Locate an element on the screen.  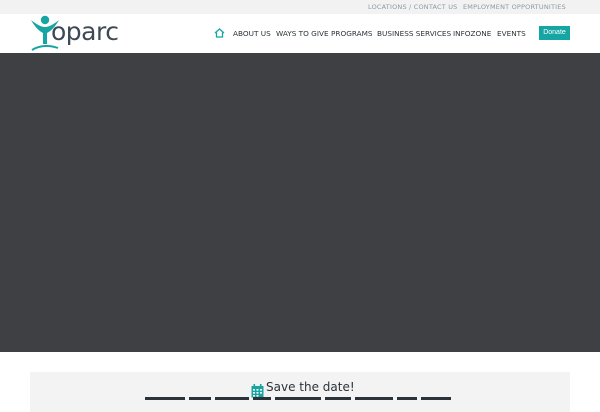
locations-contact-link: LOCATIONS / CONTACT US is located at coordinates (412, 7).